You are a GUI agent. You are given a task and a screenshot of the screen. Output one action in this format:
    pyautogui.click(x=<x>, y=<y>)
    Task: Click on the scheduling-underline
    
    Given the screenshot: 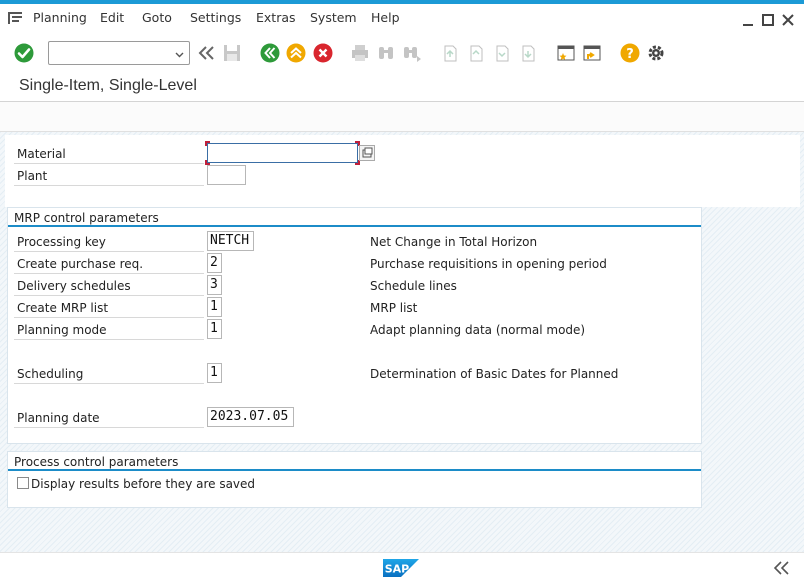 What is the action you would take?
    pyautogui.click(x=109, y=383)
    